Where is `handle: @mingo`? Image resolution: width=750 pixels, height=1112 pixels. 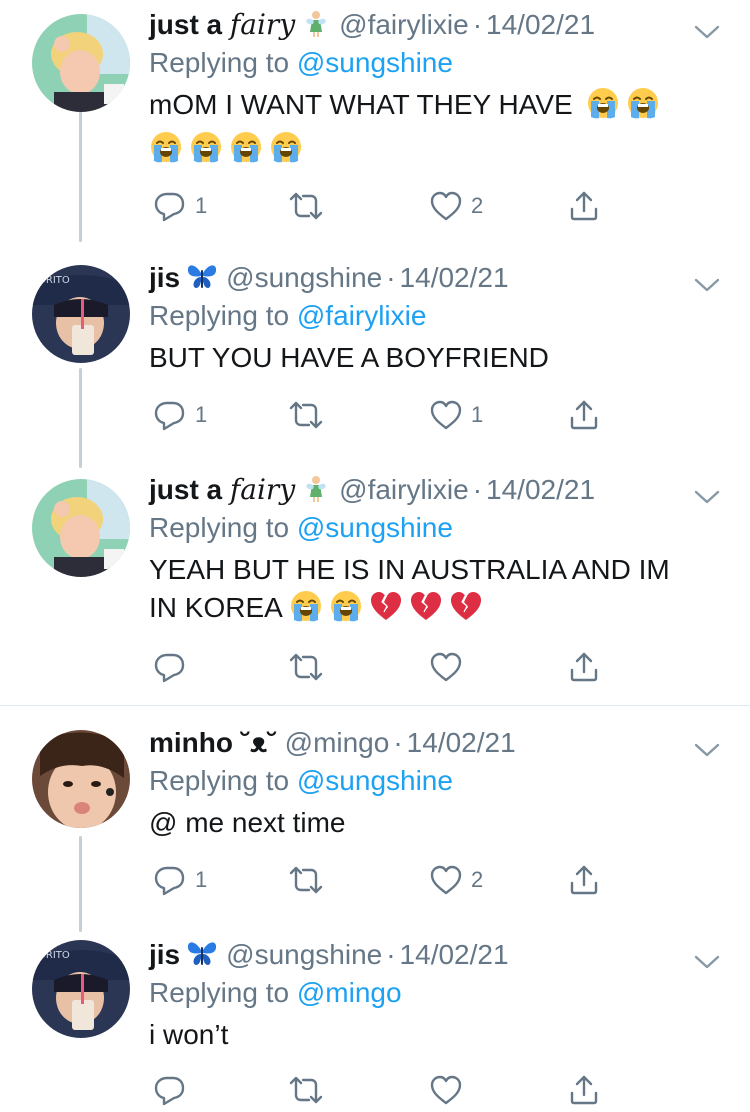
handle: @mingo is located at coordinates (337, 742).